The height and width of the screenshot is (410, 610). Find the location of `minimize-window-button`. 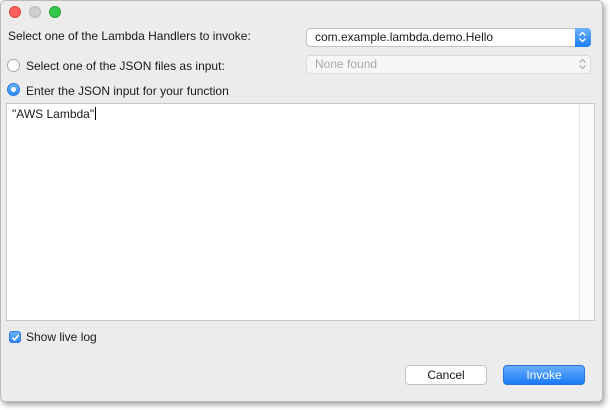

minimize-window-button is located at coordinates (35, 12).